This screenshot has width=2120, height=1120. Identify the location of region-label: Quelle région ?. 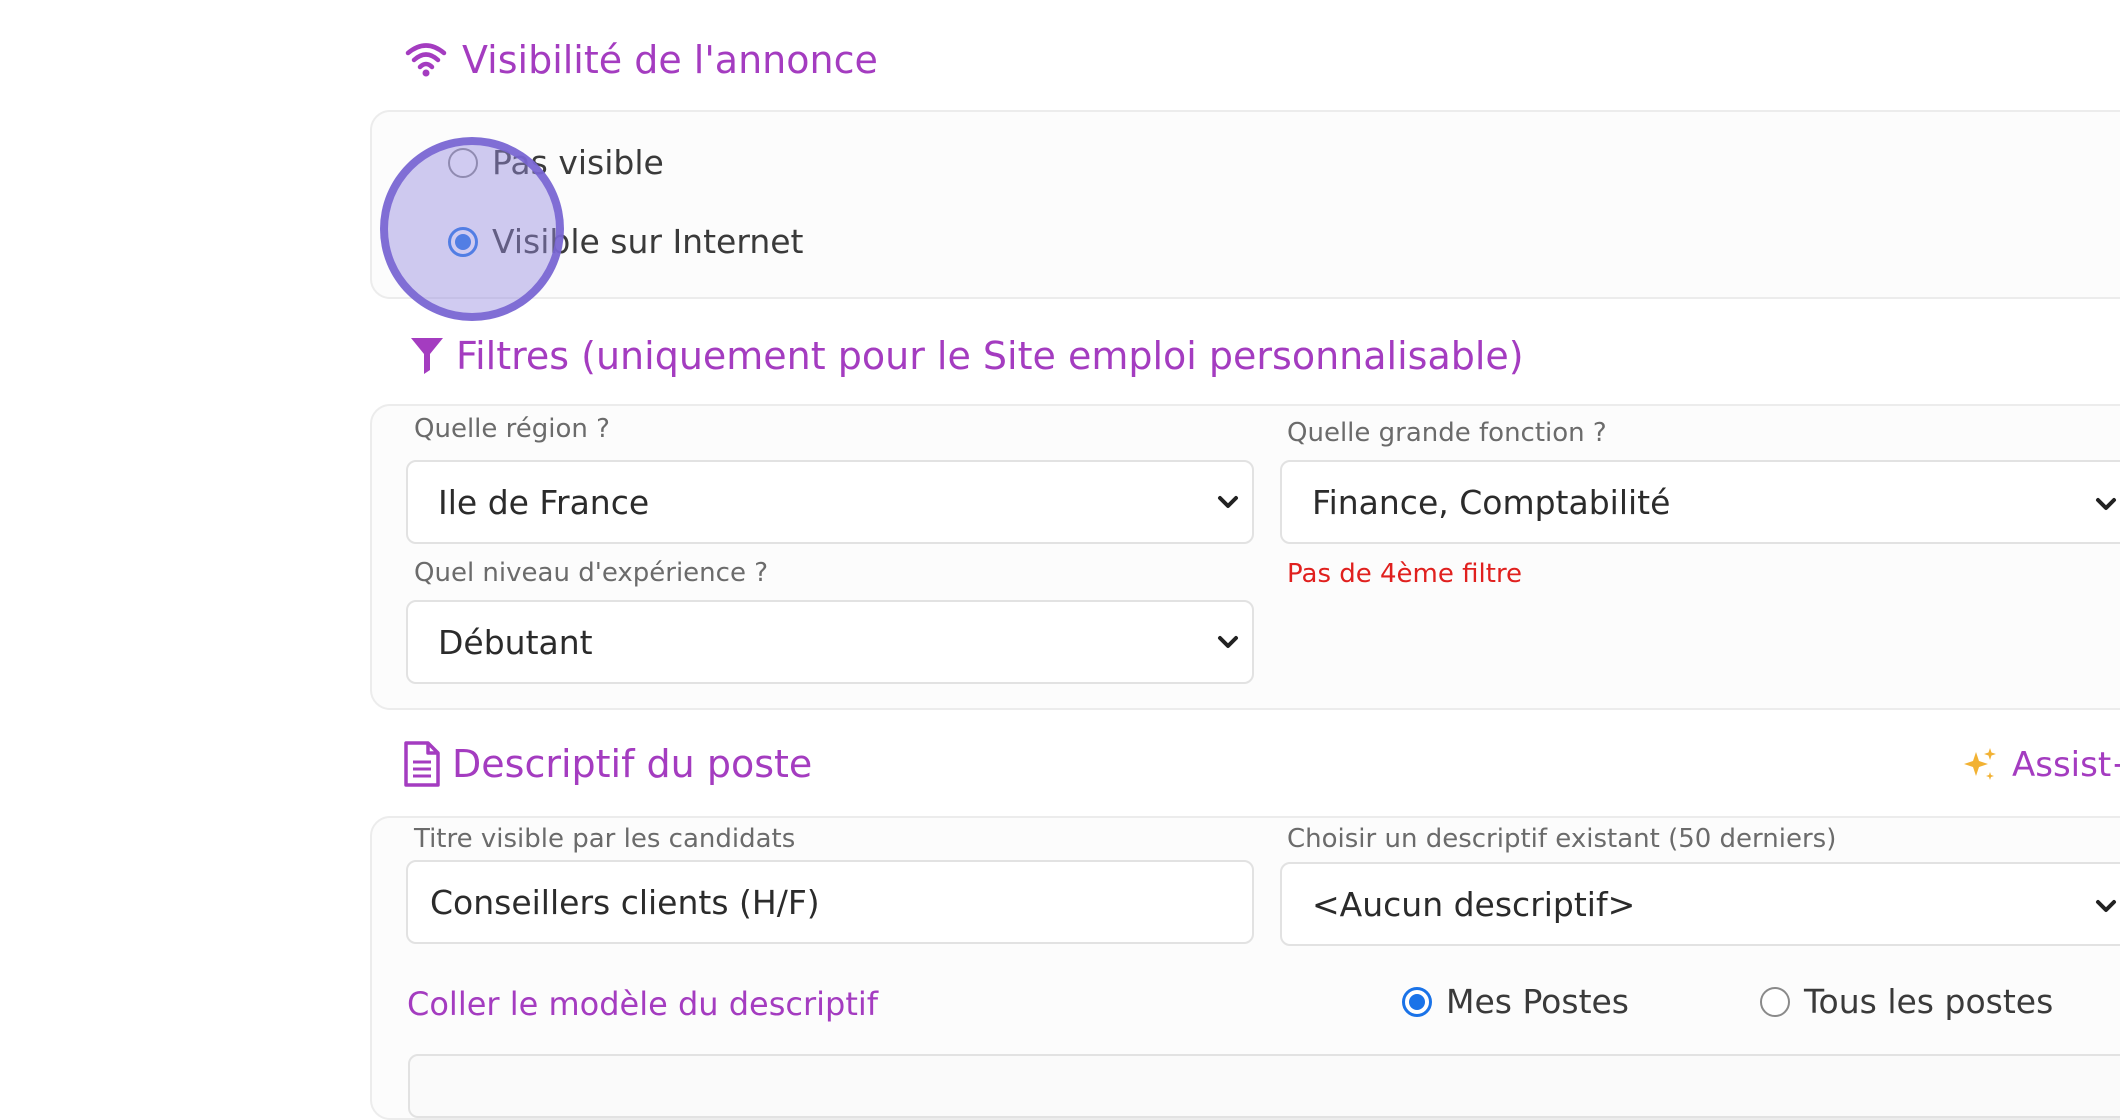
(512, 429).